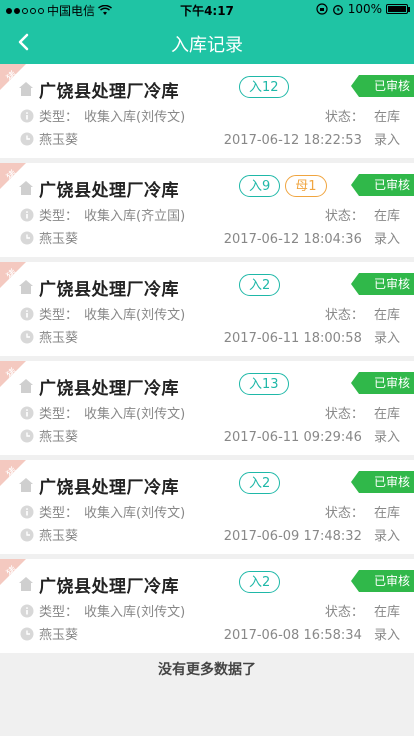  I want to click on sow-count-tag: 母1, so click(306, 186).